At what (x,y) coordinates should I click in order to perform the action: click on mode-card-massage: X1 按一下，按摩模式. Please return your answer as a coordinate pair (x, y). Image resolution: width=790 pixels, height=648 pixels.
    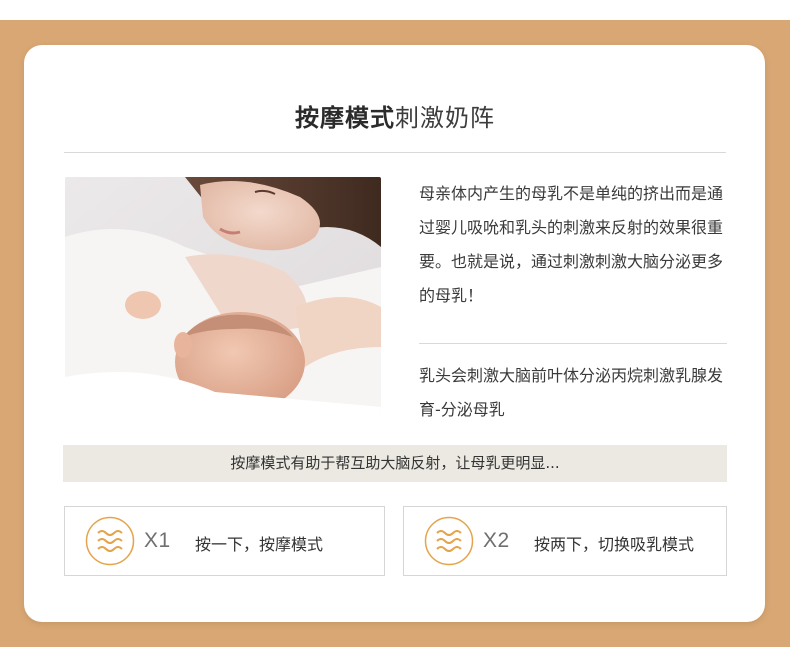
    Looking at the image, I should click on (224, 541).